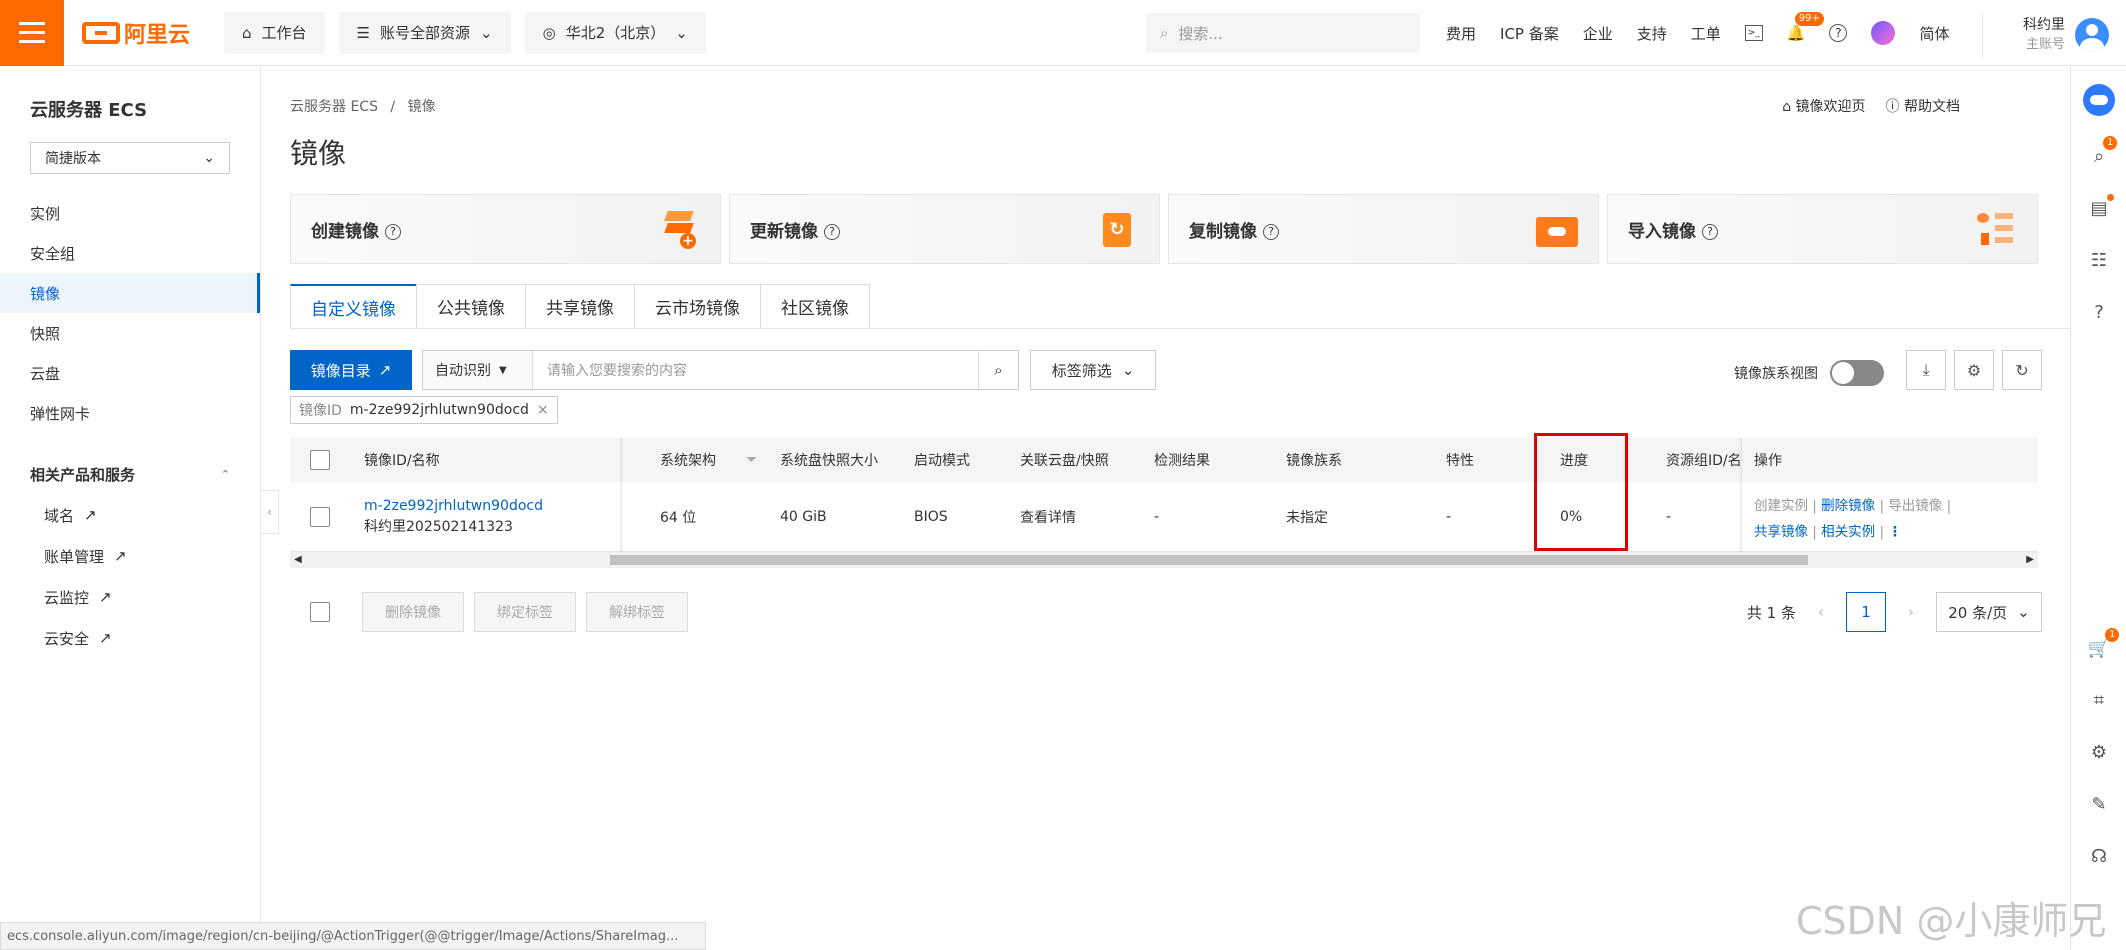 Image resolution: width=2126 pixels, height=950 pixels. I want to click on select-all-checkbox, so click(320, 460).